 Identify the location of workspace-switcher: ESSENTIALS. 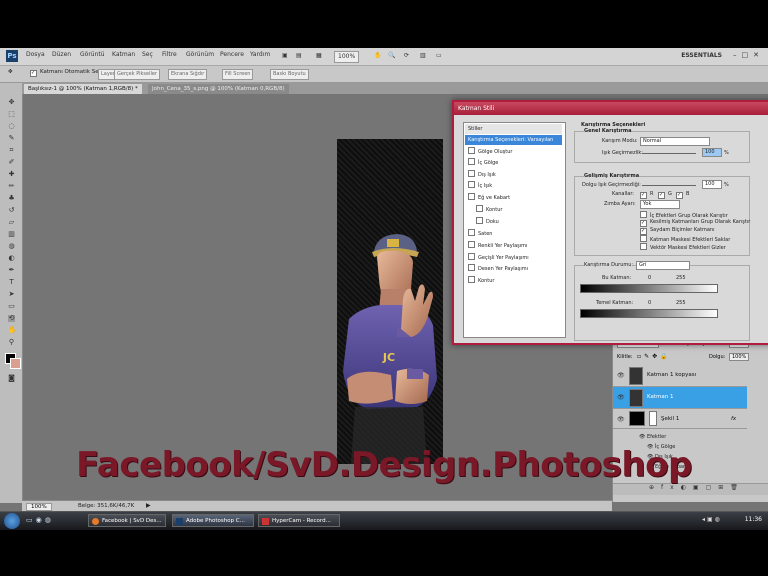
(701, 55).